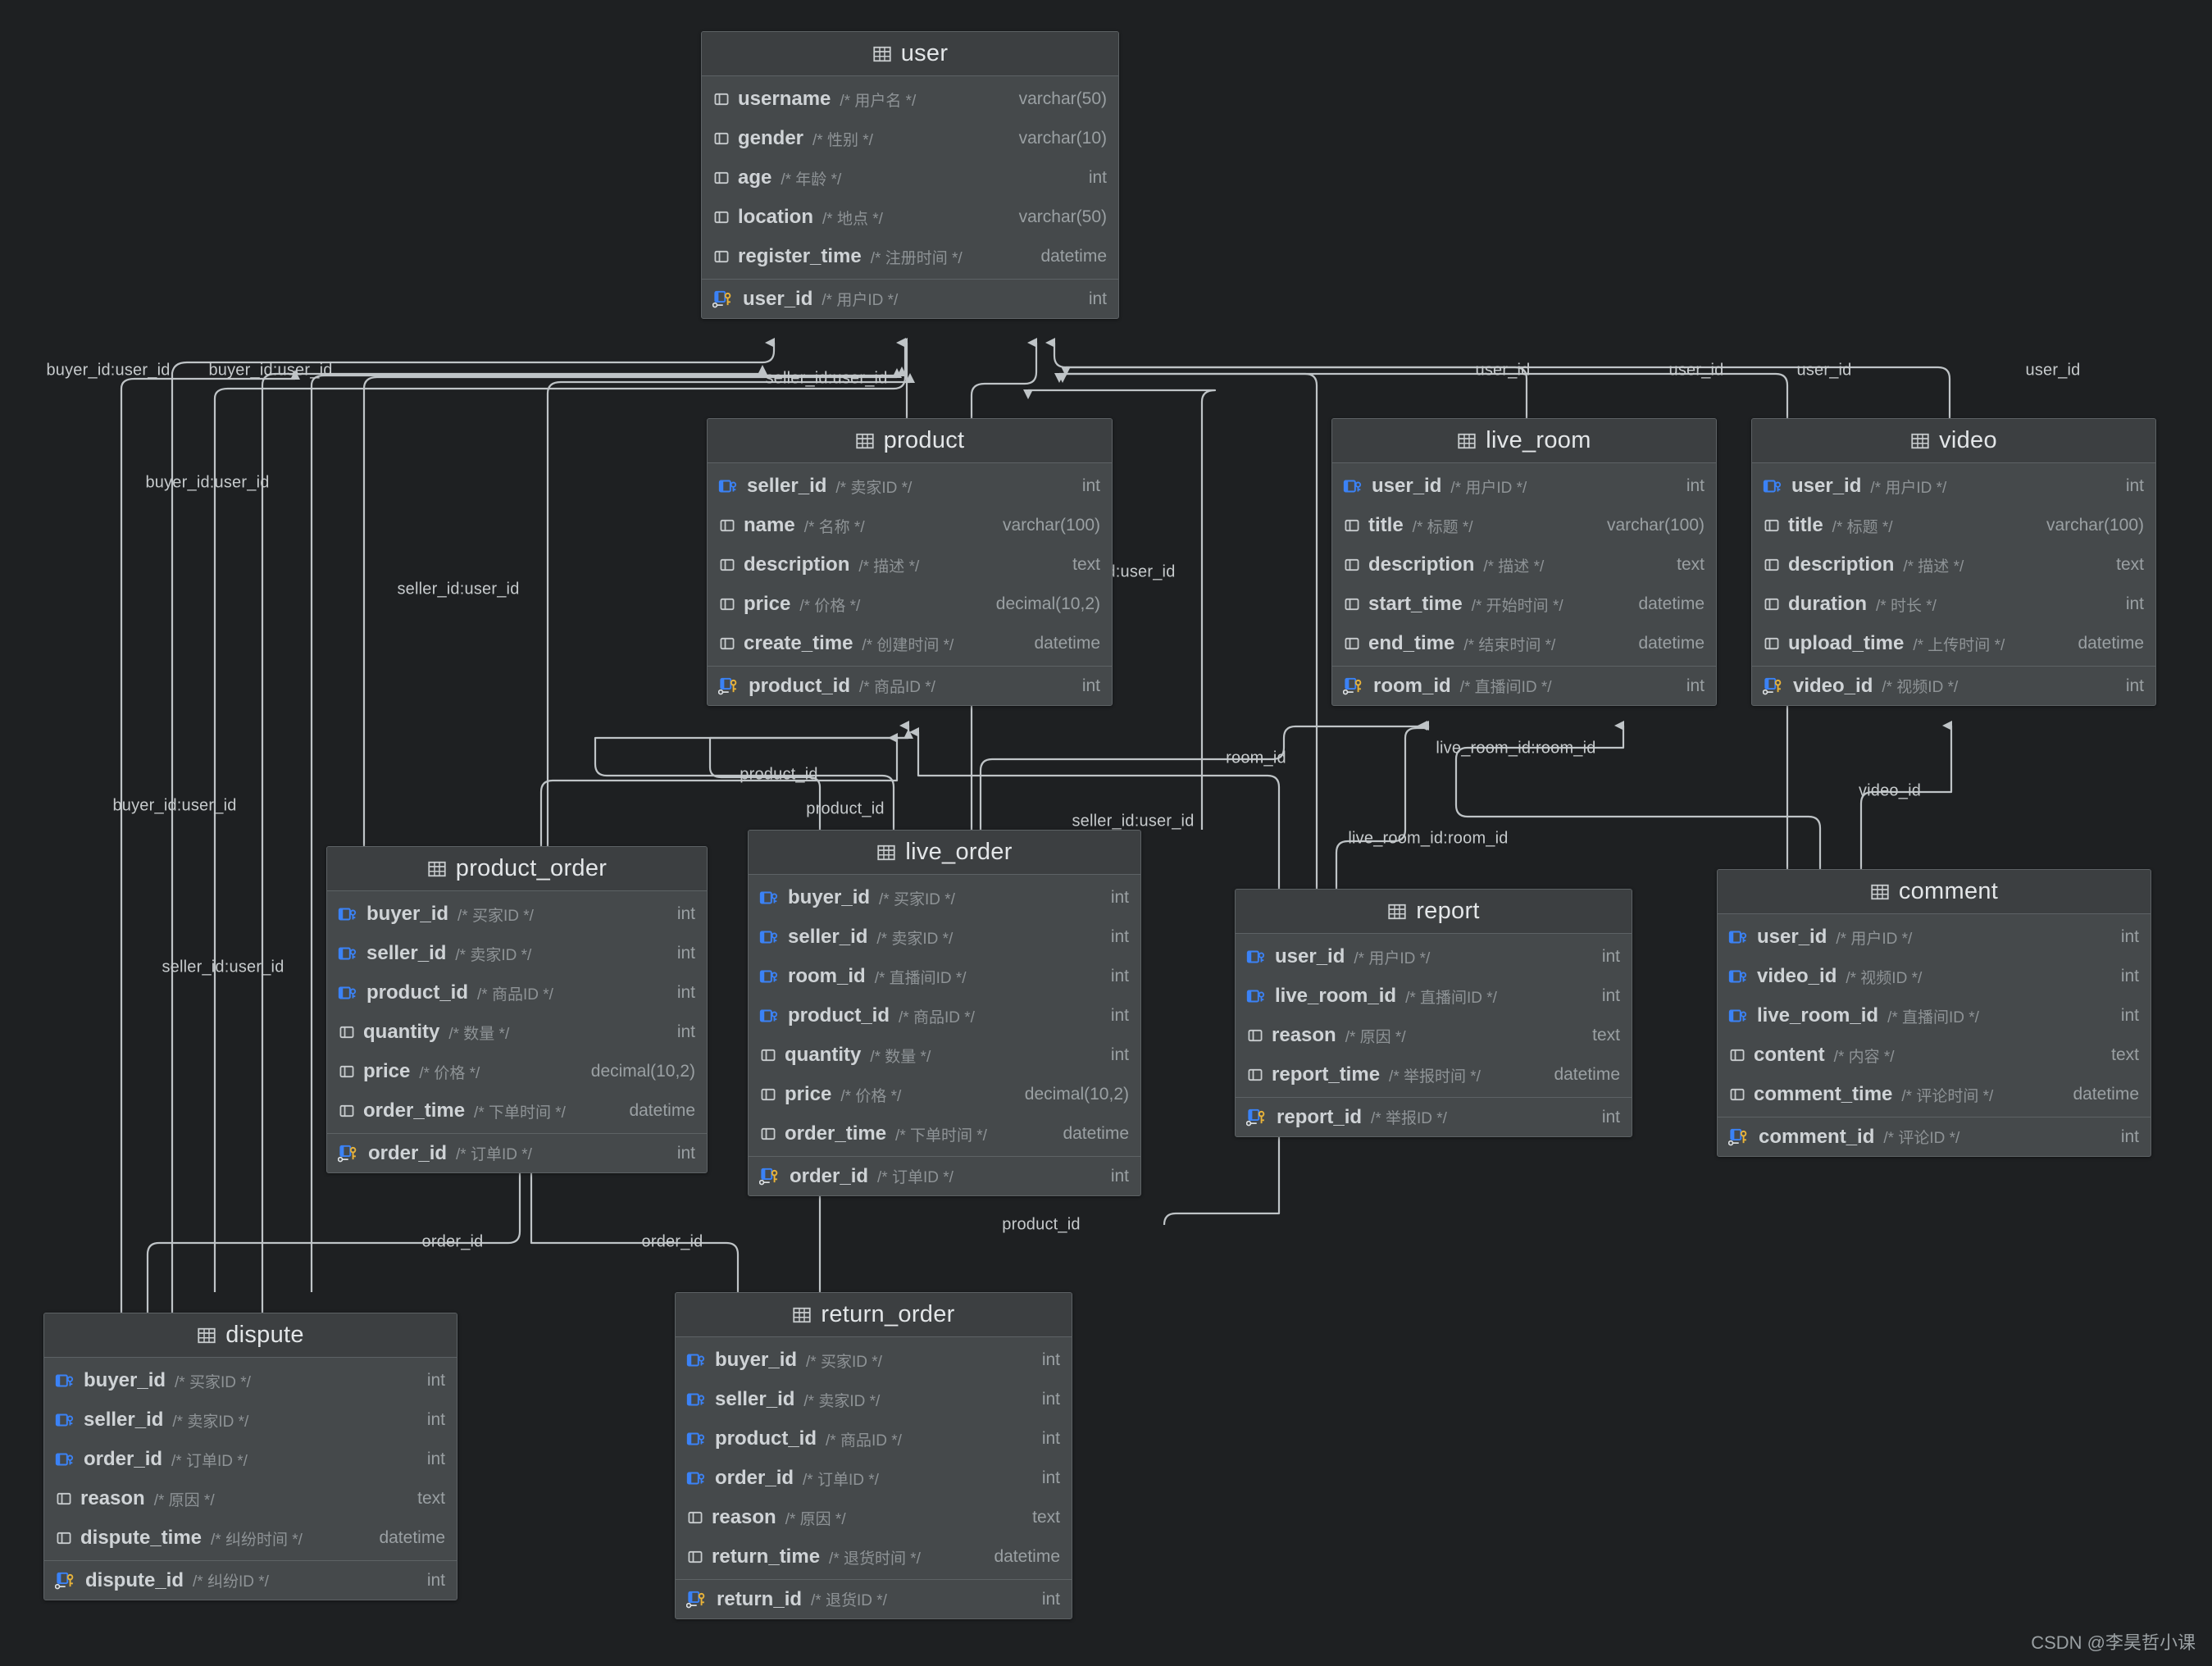 This screenshot has width=2212, height=1666. What do you see at coordinates (1934, 1055) in the screenshot?
I see `column-row-content: content /* 内容 */ text` at bounding box center [1934, 1055].